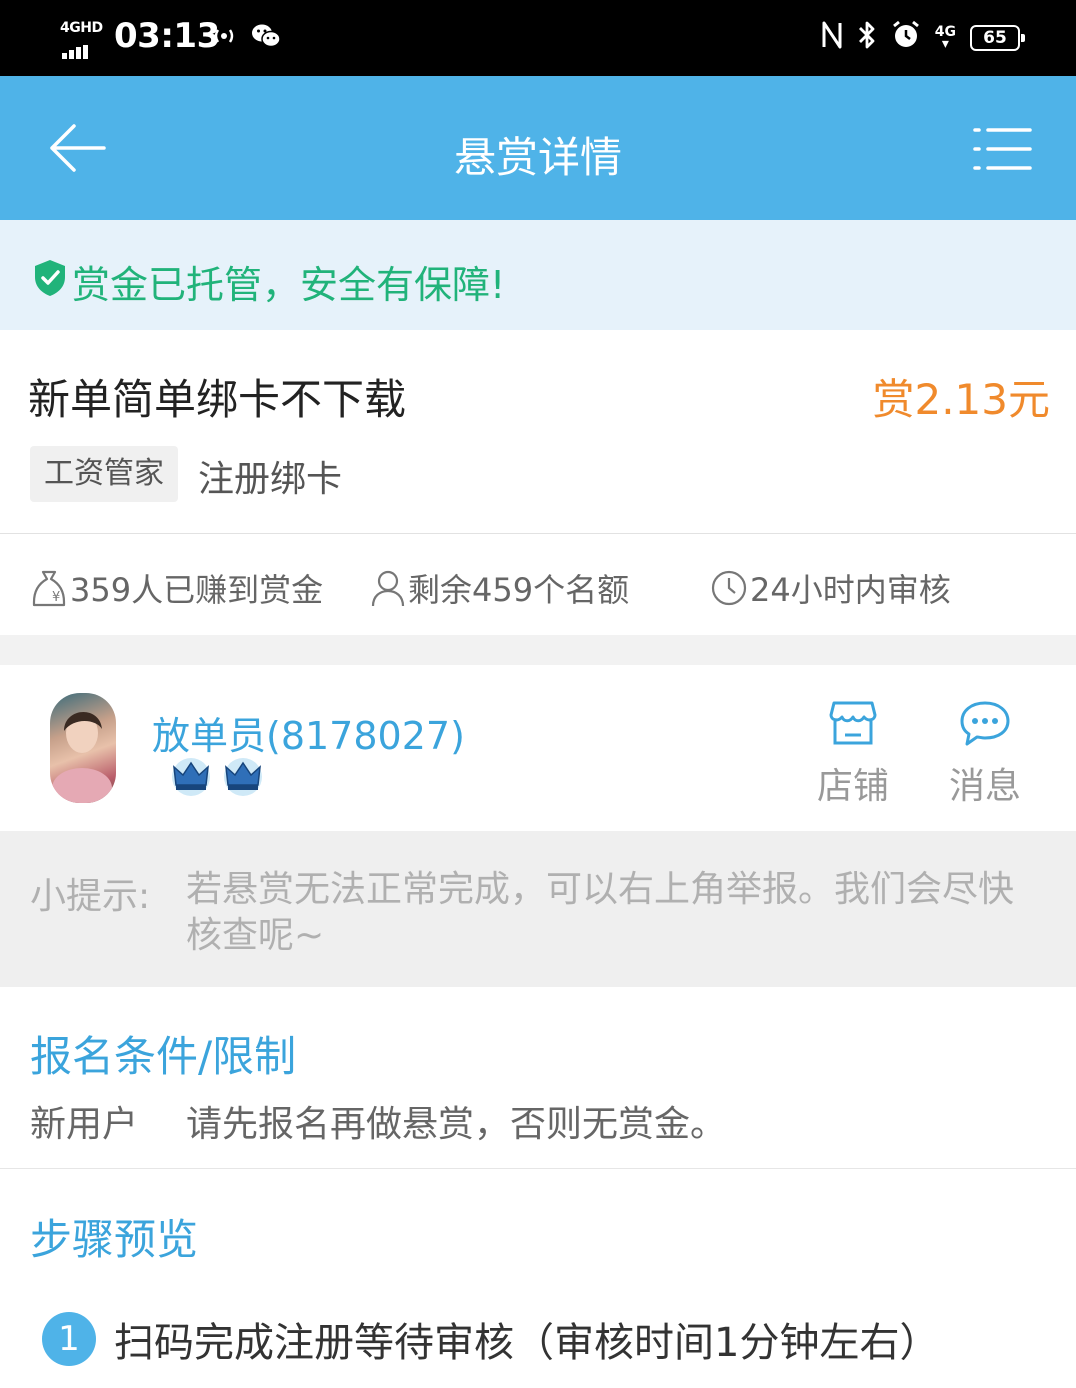  I want to click on chat-bubble-icon, so click(985, 723).